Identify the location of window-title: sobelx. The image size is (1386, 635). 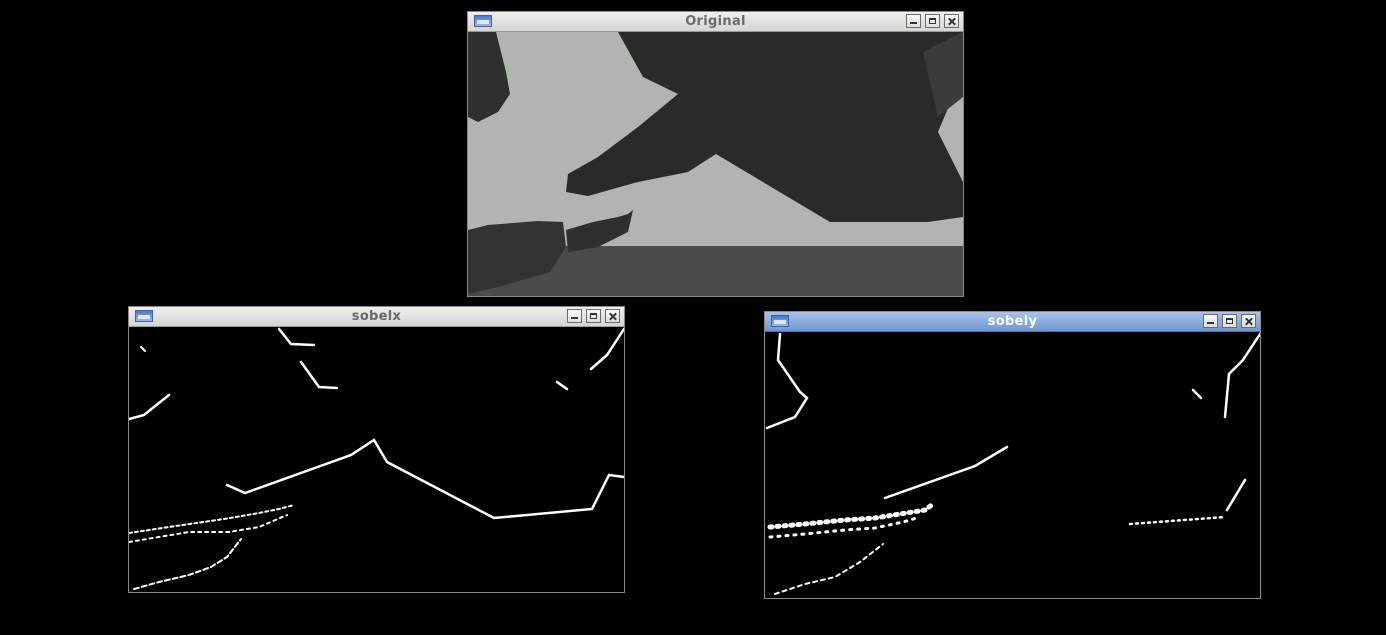
(376, 316).